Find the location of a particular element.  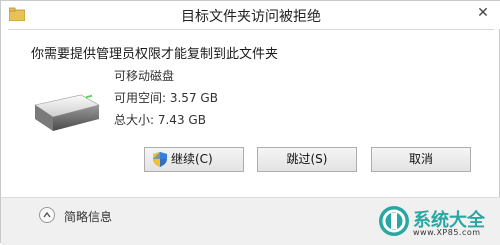

drive-total-size: 总大小: 7.43 GB is located at coordinates (160, 120).